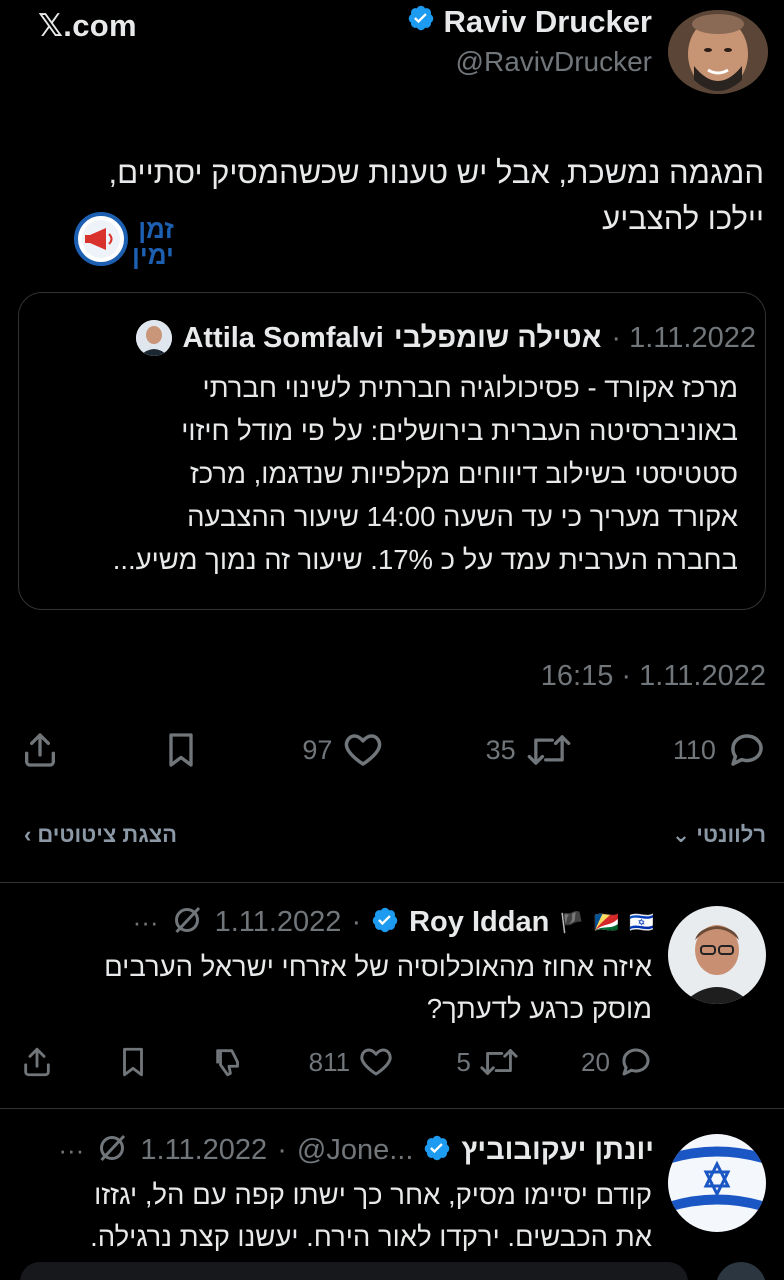  Describe the element at coordinates (154, 338) in the screenshot. I see `quoted-author-avatar` at that location.